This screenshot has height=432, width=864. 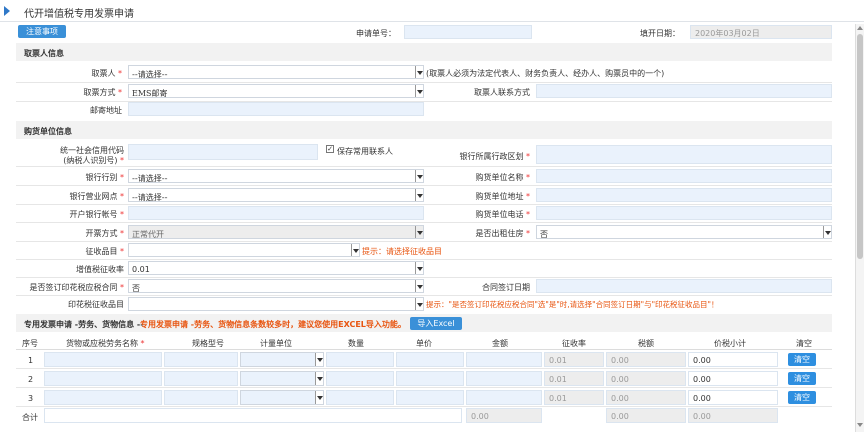 I want to click on notice-button: 注意事项, so click(x=42, y=31).